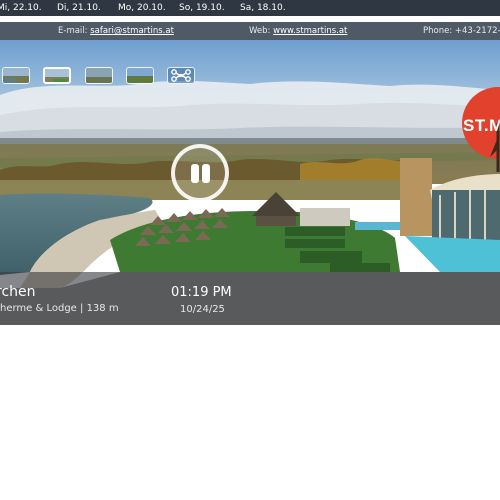 The image size is (500, 500). I want to click on date-tab: Di, 21.10., so click(79, 8).